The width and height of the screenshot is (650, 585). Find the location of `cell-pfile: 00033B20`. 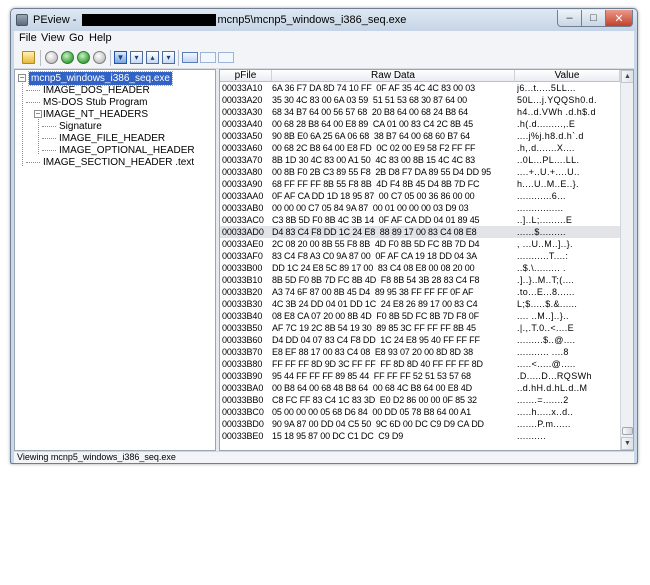

cell-pfile: 00033B20 is located at coordinates (242, 292).